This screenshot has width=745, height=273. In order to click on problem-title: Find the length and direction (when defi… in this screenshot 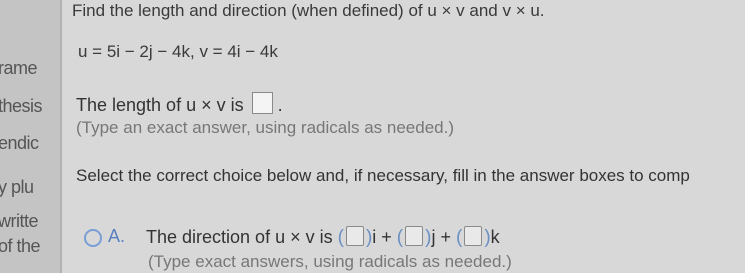, I will do `click(308, 10)`.